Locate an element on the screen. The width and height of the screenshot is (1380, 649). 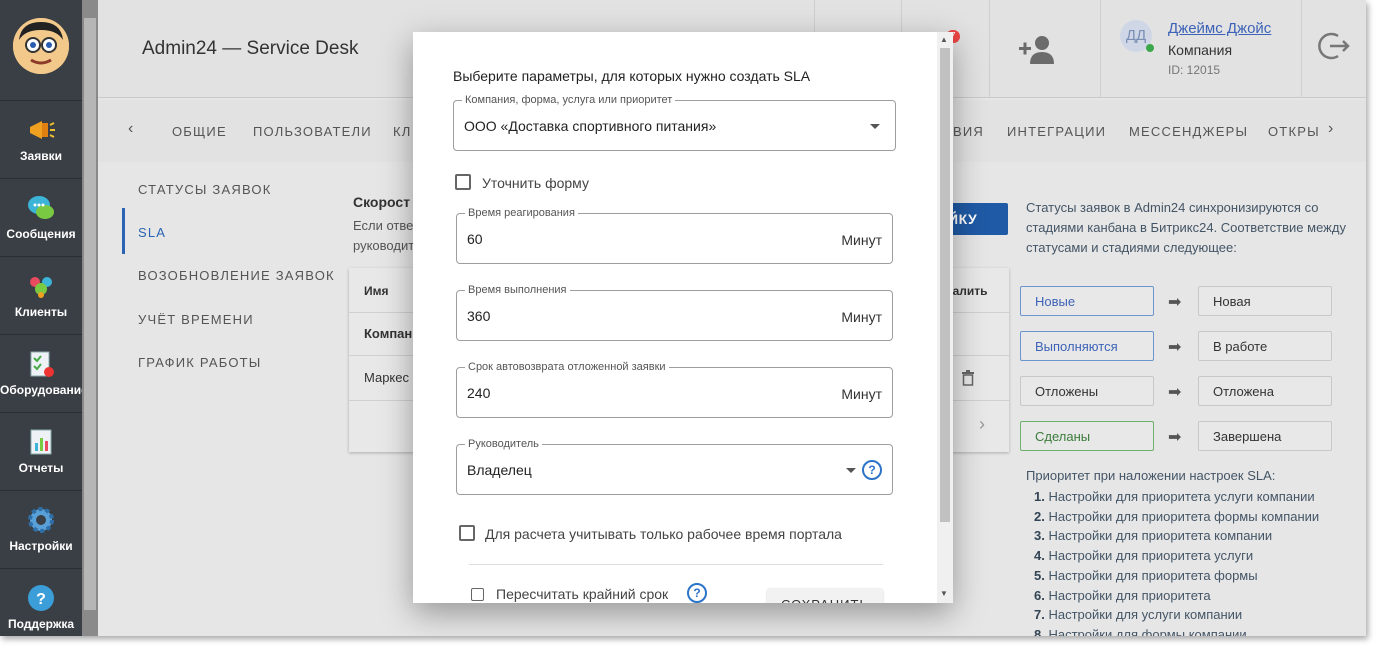
recalc-deadline-checkbox is located at coordinates (477, 594).